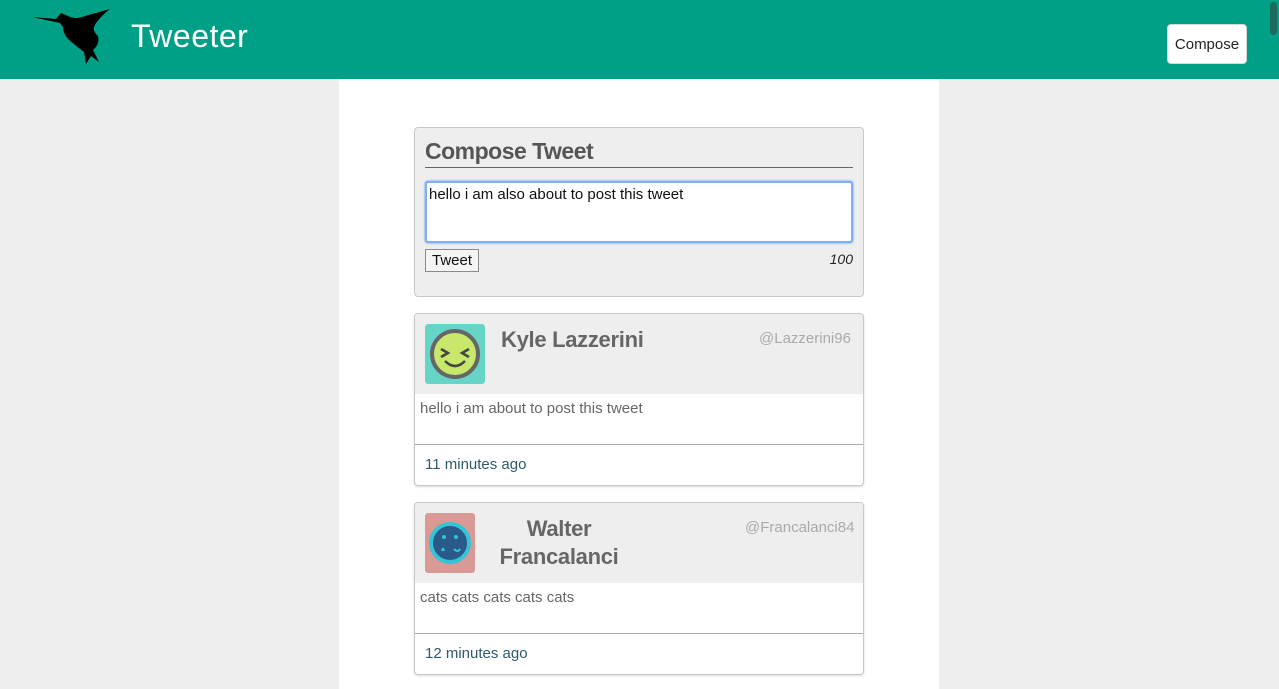 The image size is (1279, 689). Describe the element at coordinates (639, 419) in the screenshot. I see `tweet-content: hello i am about to post this tweet` at that location.